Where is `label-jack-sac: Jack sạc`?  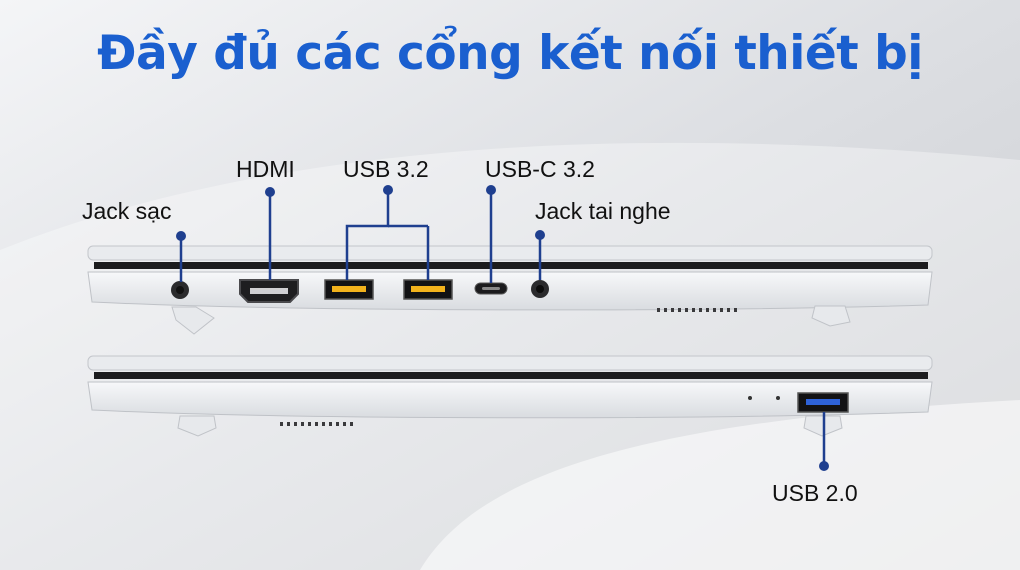
label-jack-sac: Jack sạc is located at coordinates (127, 211).